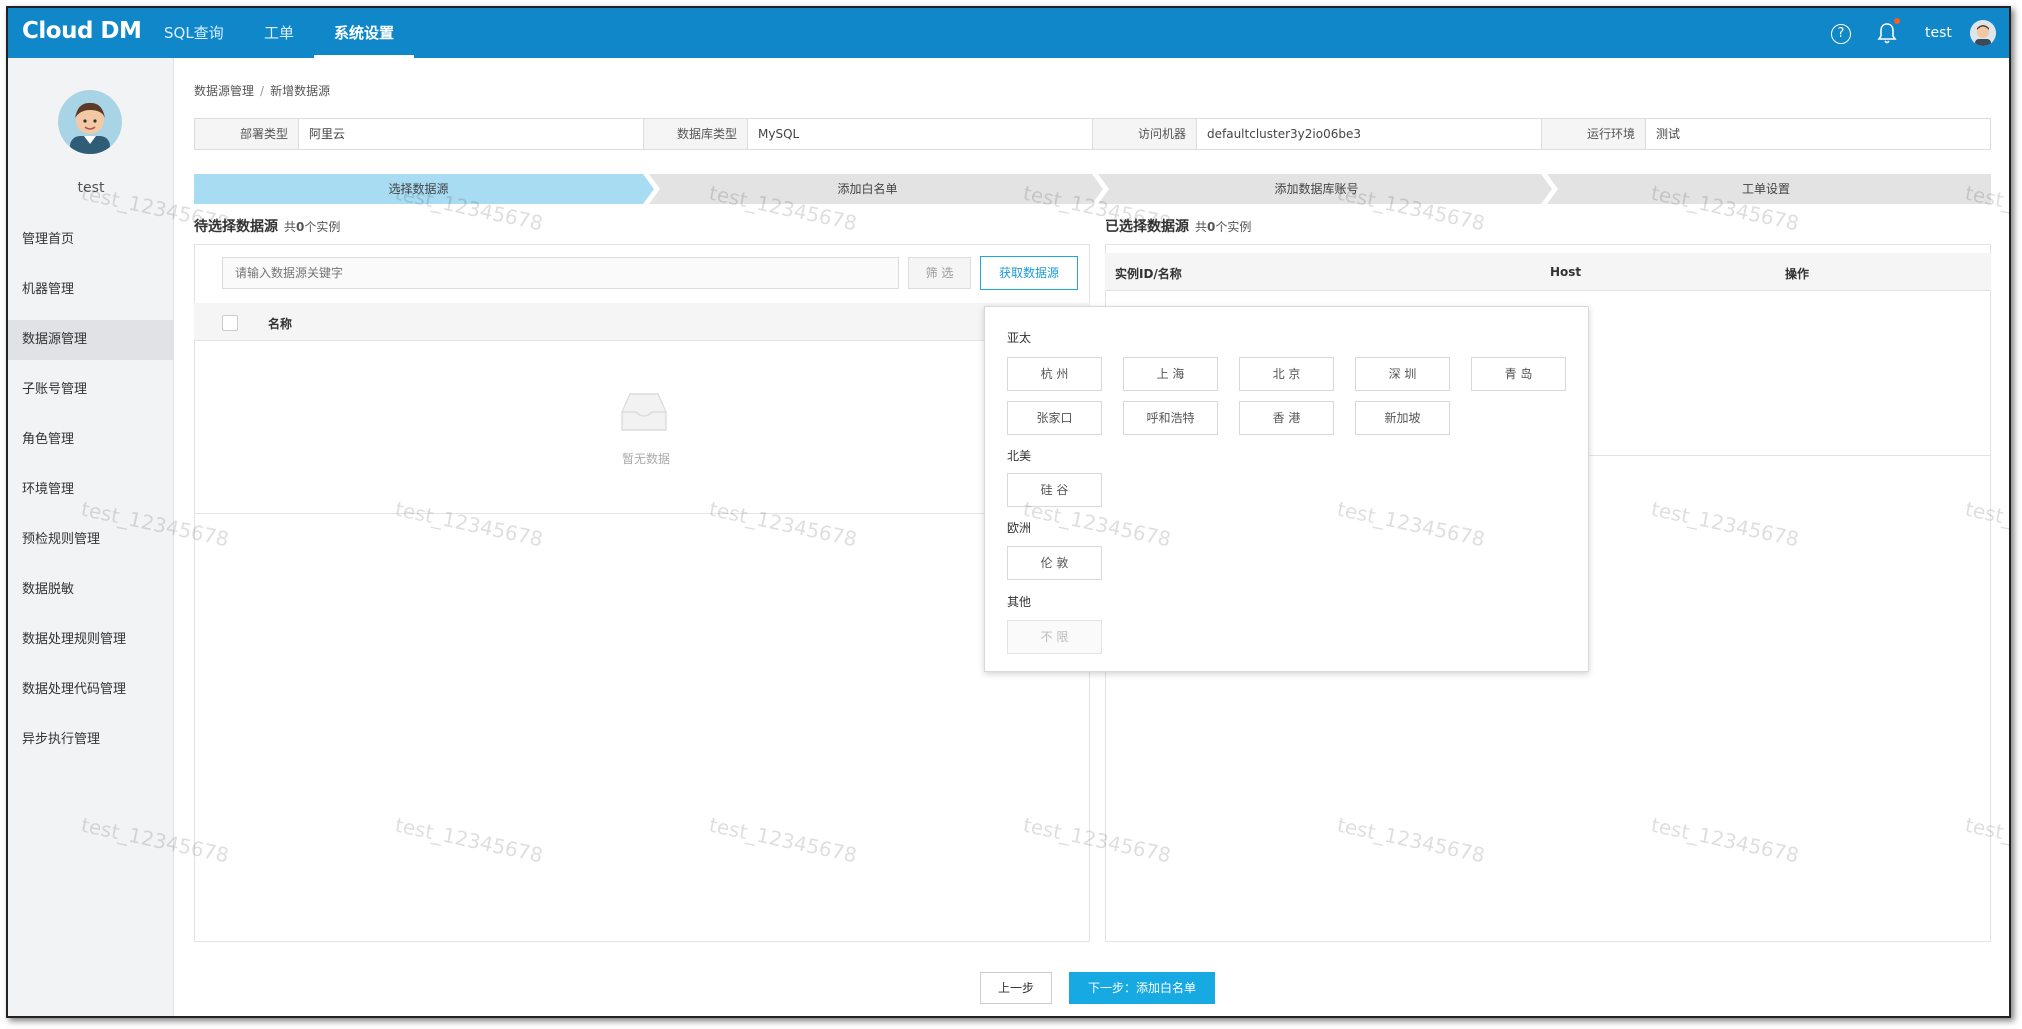  Describe the element at coordinates (300, 91) in the screenshot. I see `breadcrumb-current: 新增数据源` at that location.